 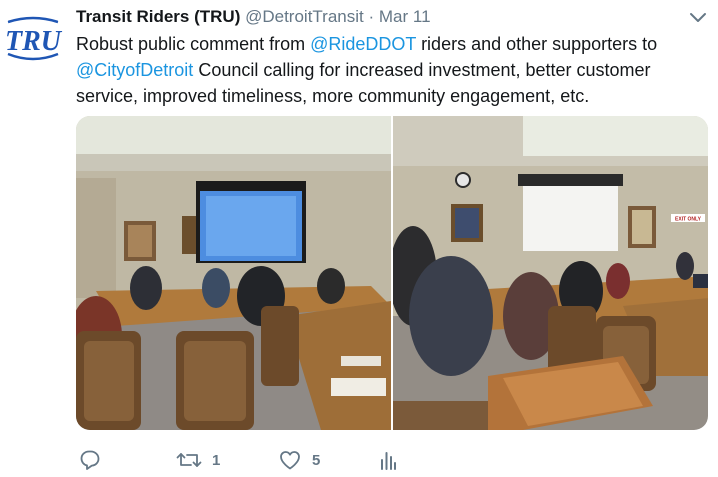 I want to click on author-handle: @DetroitTransit, so click(x=304, y=16).